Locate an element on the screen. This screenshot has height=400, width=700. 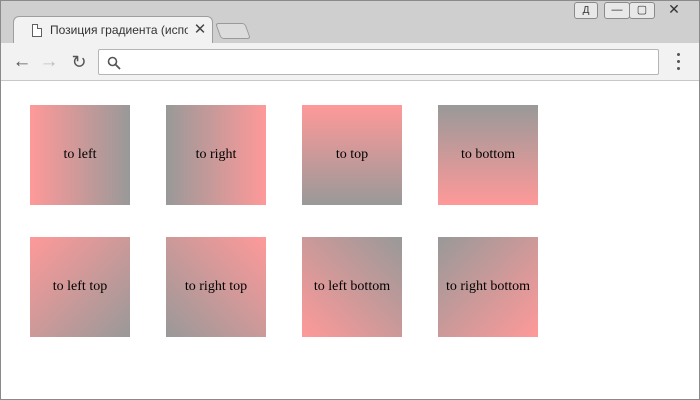
gradient-label: to left top is located at coordinates (80, 286).